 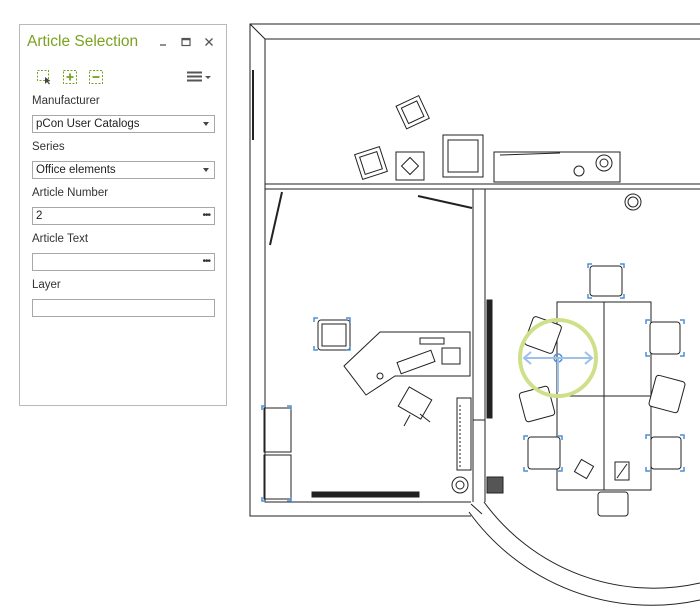 What do you see at coordinates (209, 41) in the screenshot?
I see `close-icon` at bounding box center [209, 41].